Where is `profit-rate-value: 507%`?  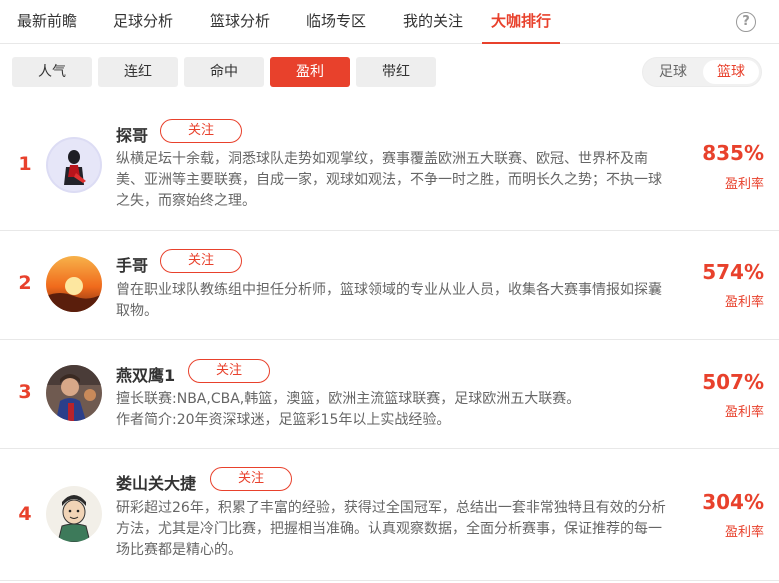 profit-rate-value: 507% is located at coordinates (733, 382).